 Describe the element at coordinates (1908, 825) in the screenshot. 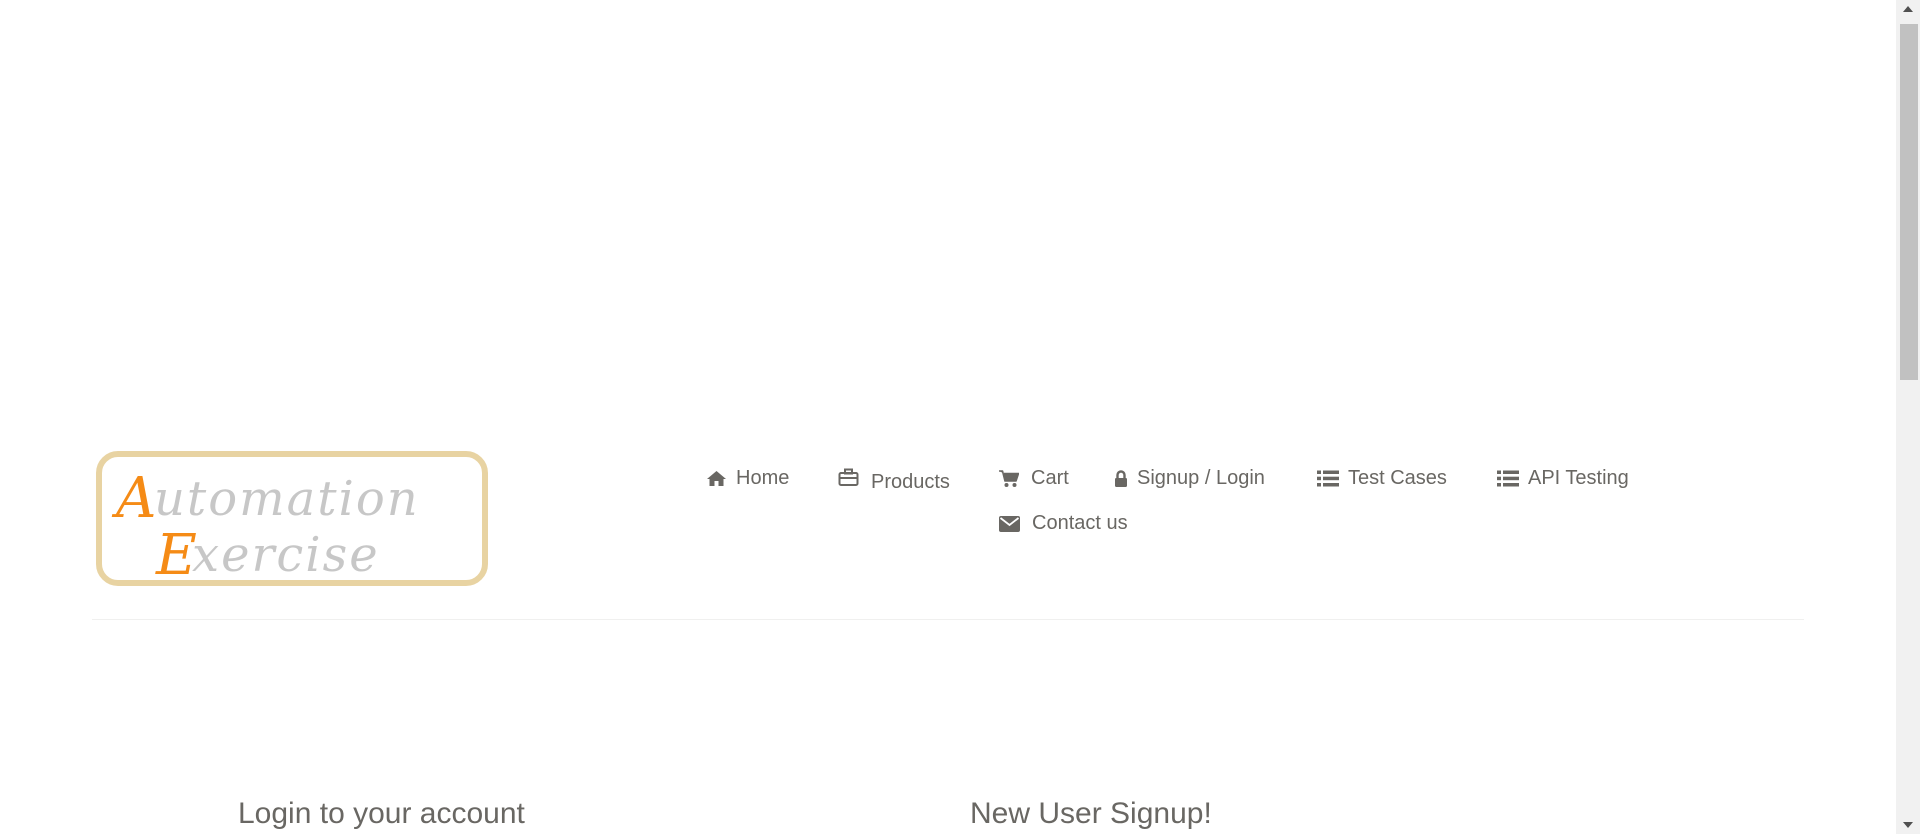

I see `scroll-down-arrow-icon` at that location.